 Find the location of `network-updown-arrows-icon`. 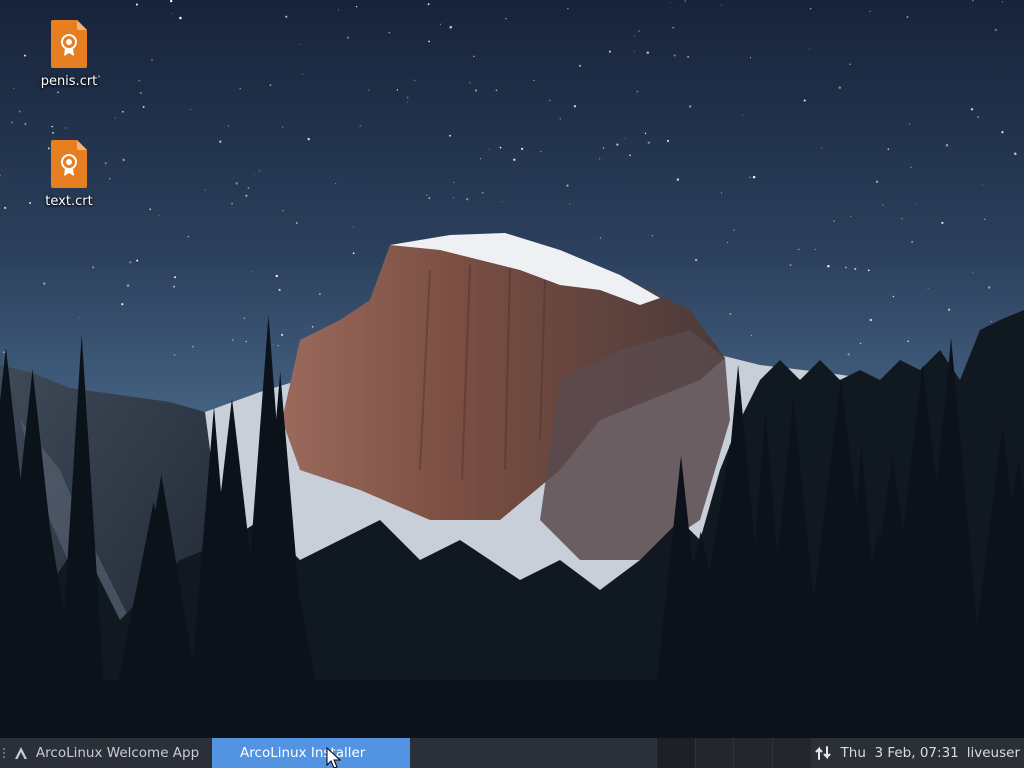

network-updown-arrows-icon is located at coordinates (823, 753).